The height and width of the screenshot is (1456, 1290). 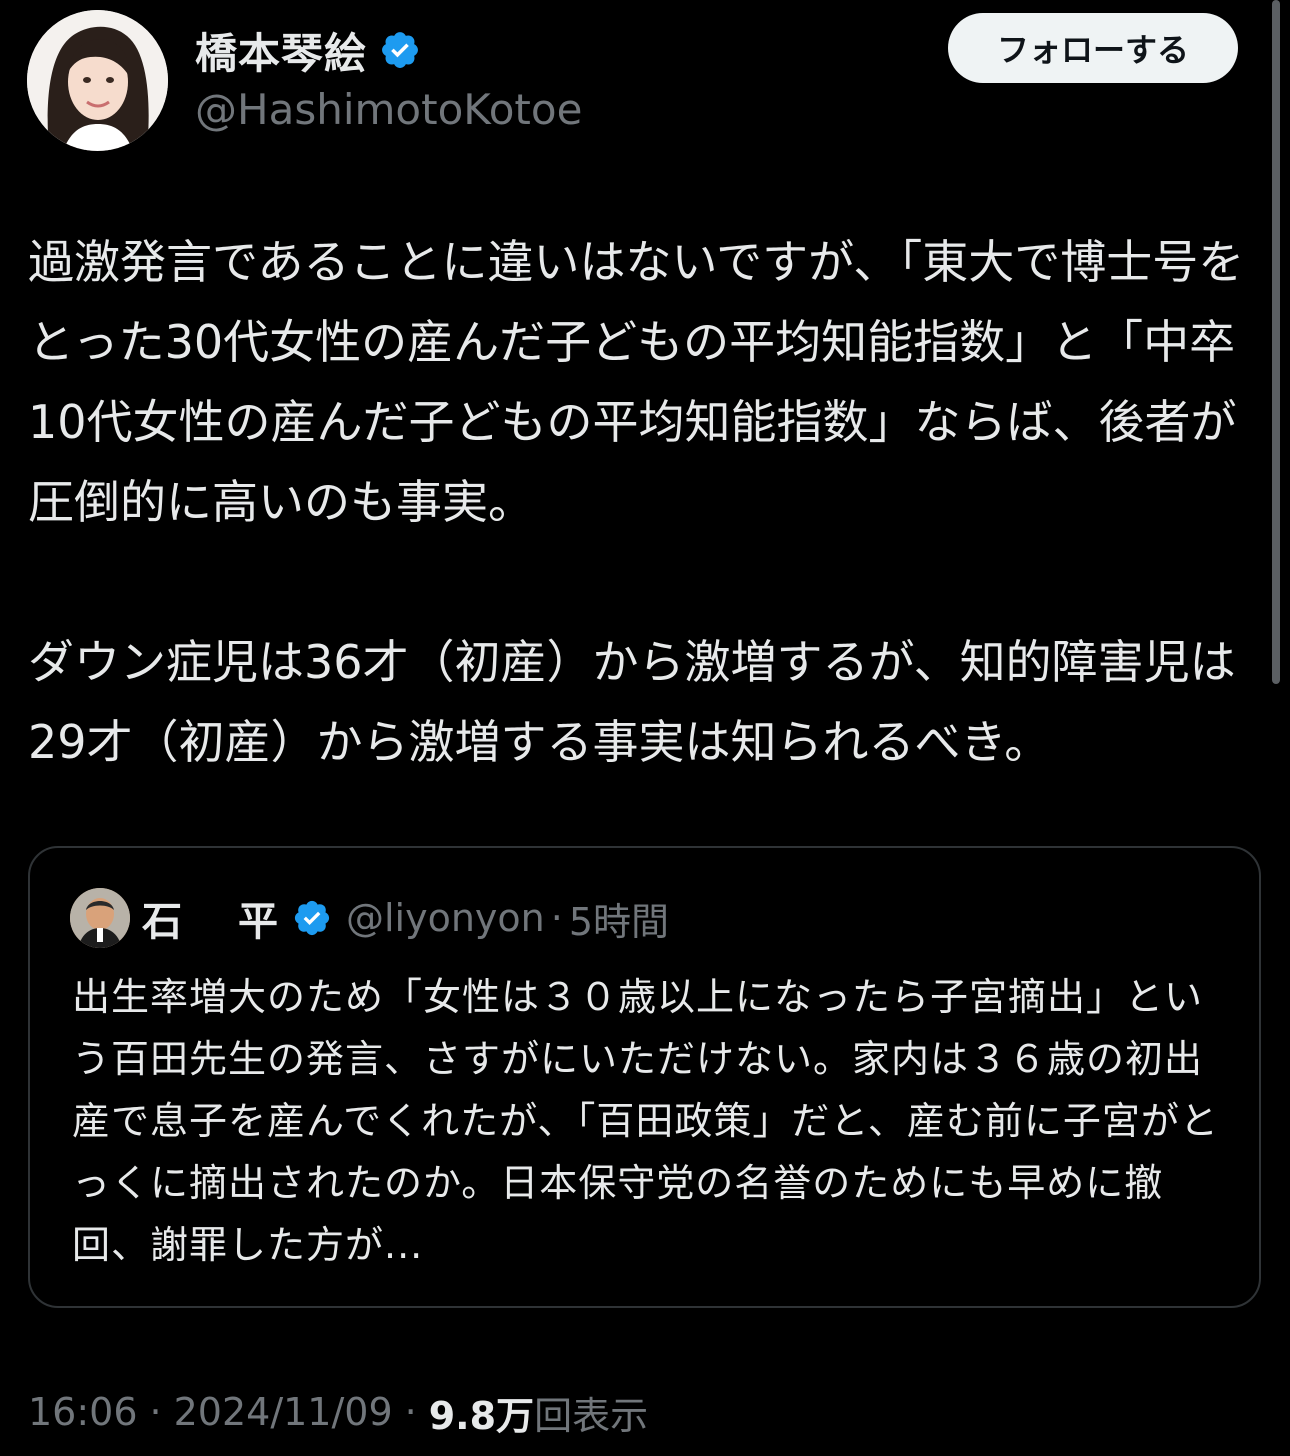 I want to click on tweet-metadata: 16:06 · 2024/11/09 · 9.8万 回表示, so click(x=338, y=1412).